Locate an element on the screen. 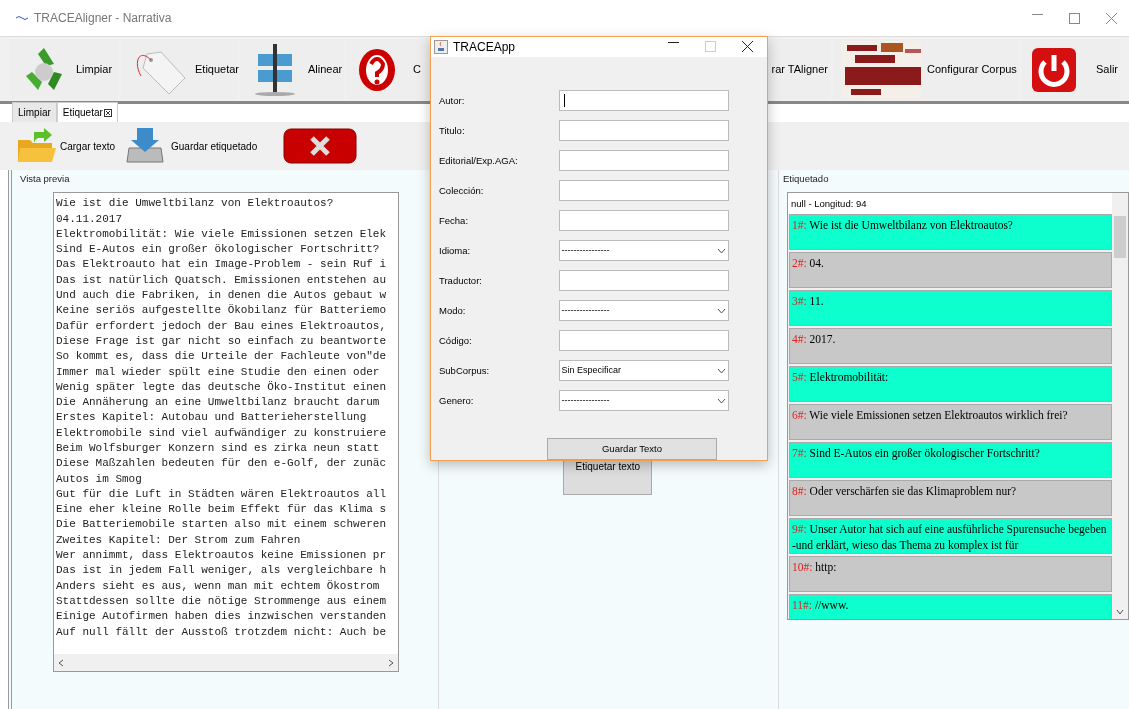 The height and width of the screenshot is (709, 1129). tab: Limpiar is located at coordinates (34, 112).